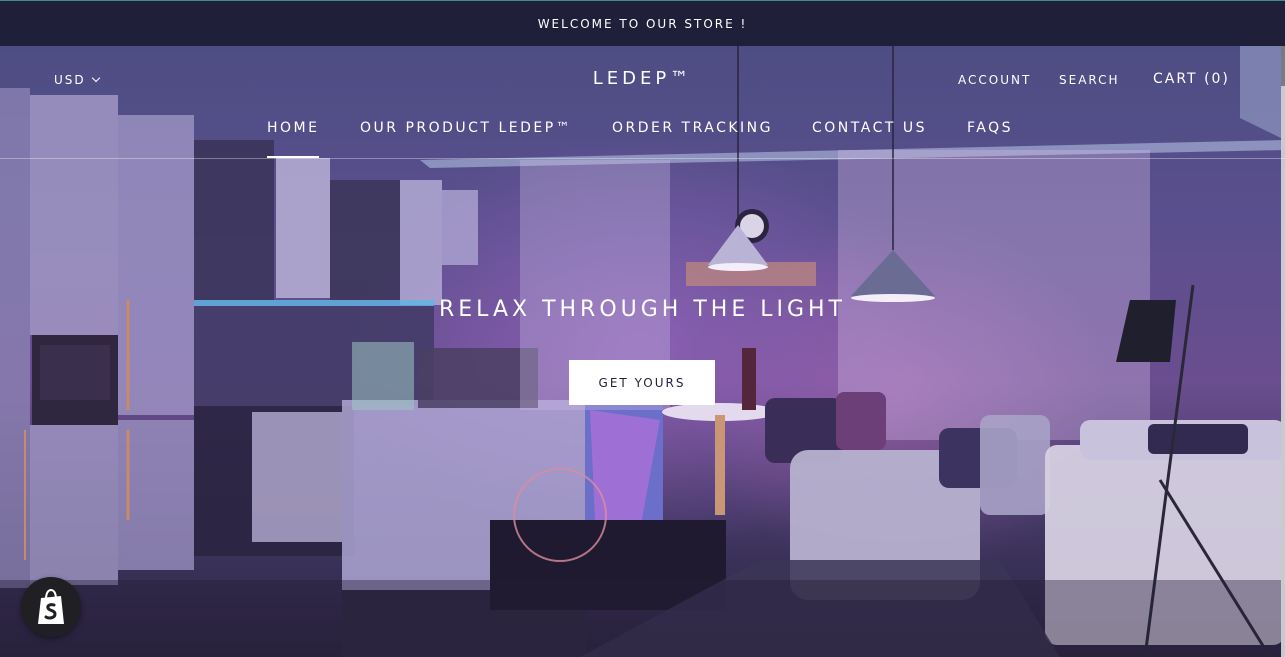 Image resolution: width=1285 pixels, height=657 pixels. What do you see at coordinates (643, 78) in the screenshot?
I see `logo-text: LEDEP™` at bounding box center [643, 78].